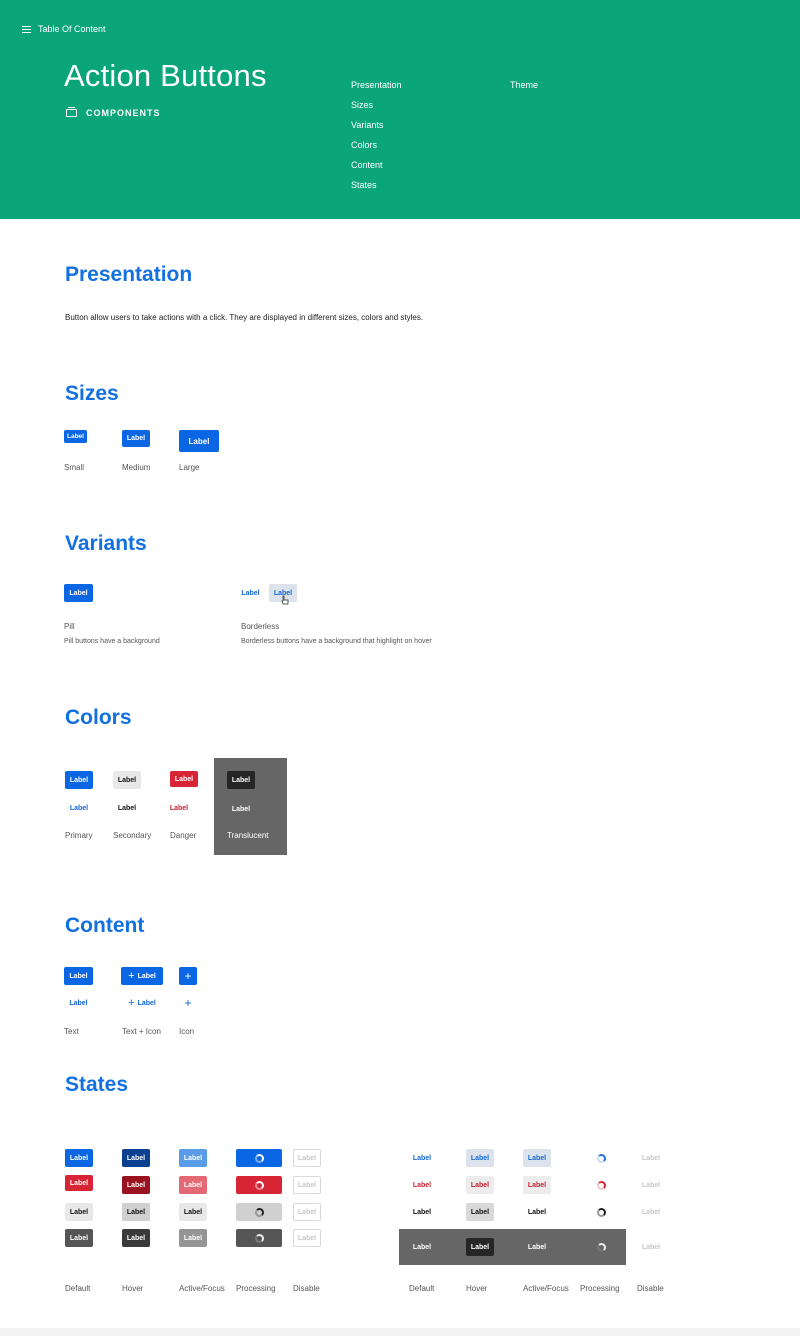 This screenshot has height=1336, width=800. Describe the element at coordinates (307, 1185) in the screenshot. I see `danger-disabled-button: Label` at that location.